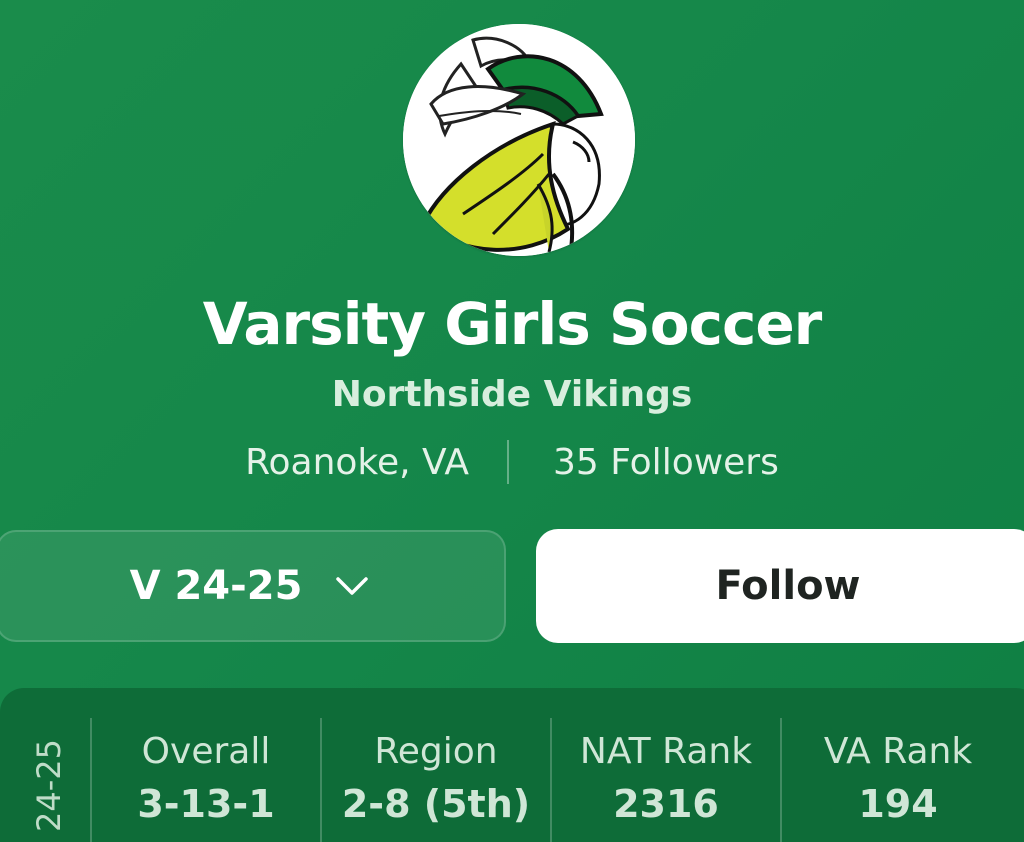 This screenshot has height=842, width=1024. What do you see at coordinates (206, 804) in the screenshot?
I see `stat-value: 3-13-1` at bounding box center [206, 804].